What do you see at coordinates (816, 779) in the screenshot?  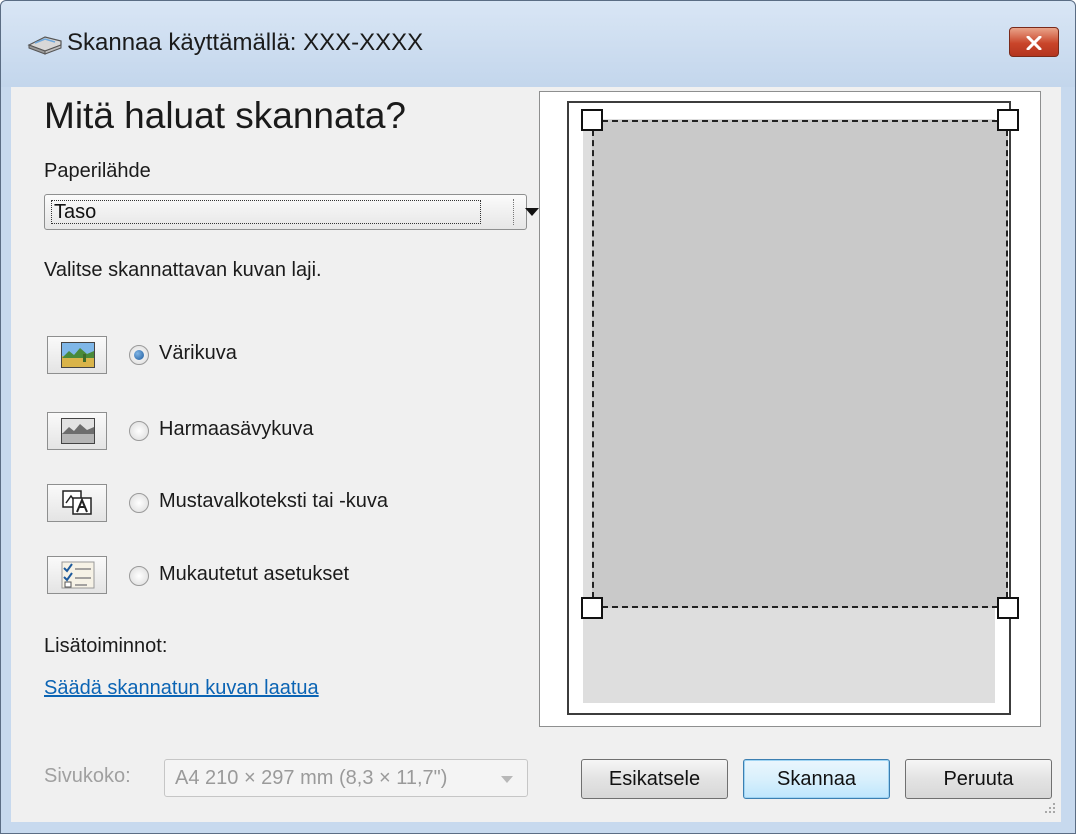 I see `scan-button: Skannaa` at bounding box center [816, 779].